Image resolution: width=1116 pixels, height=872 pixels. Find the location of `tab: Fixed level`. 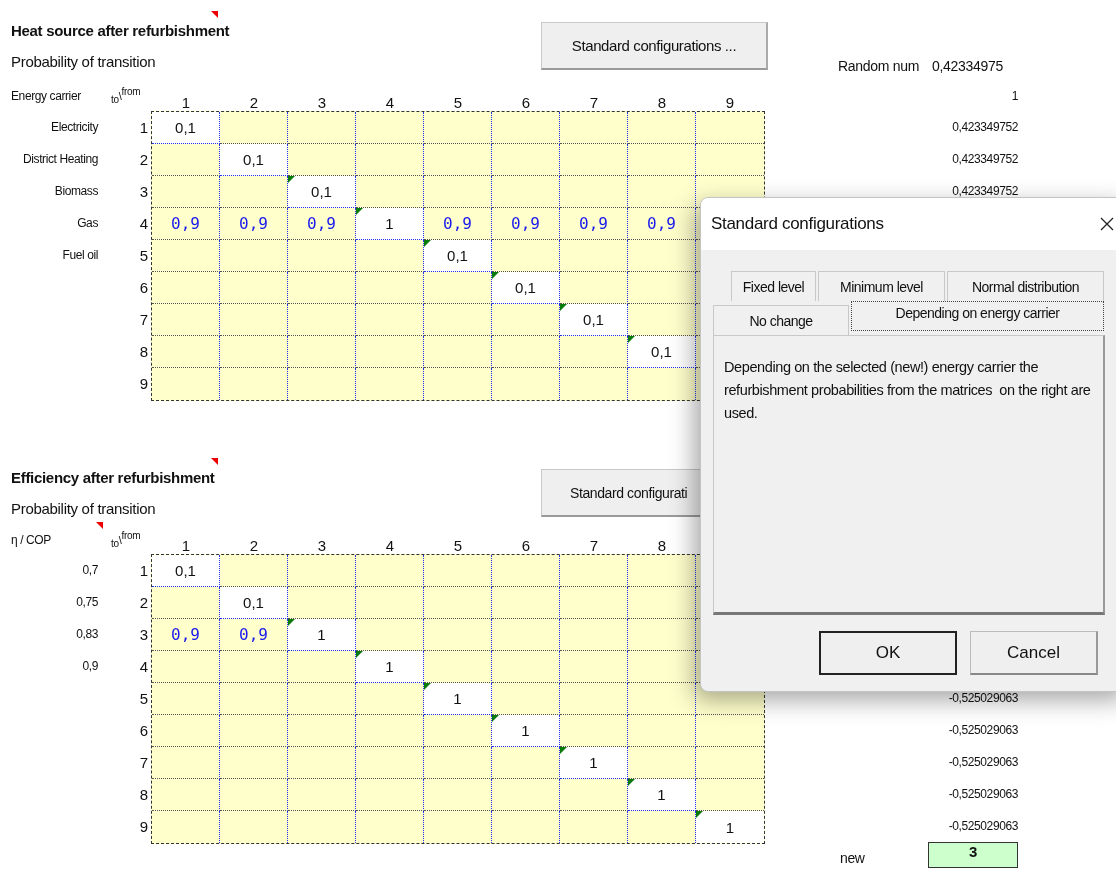

tab: Fixed level is located at coordinates (773, 286).